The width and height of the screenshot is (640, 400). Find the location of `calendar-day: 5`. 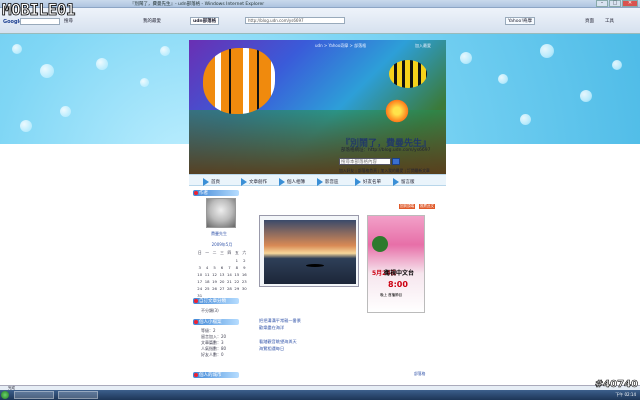

calendar-day: 5 is located at coordinates (214, 267).